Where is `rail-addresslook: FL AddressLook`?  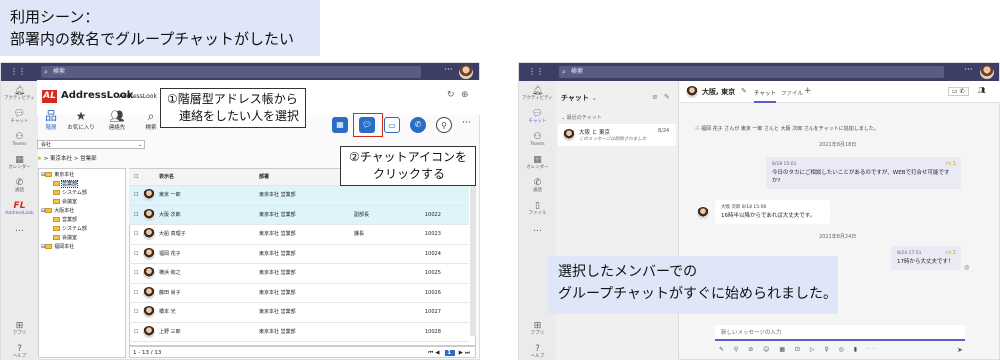
rail-addresslook: FL AddressLook is located at coordinates (19, 209).